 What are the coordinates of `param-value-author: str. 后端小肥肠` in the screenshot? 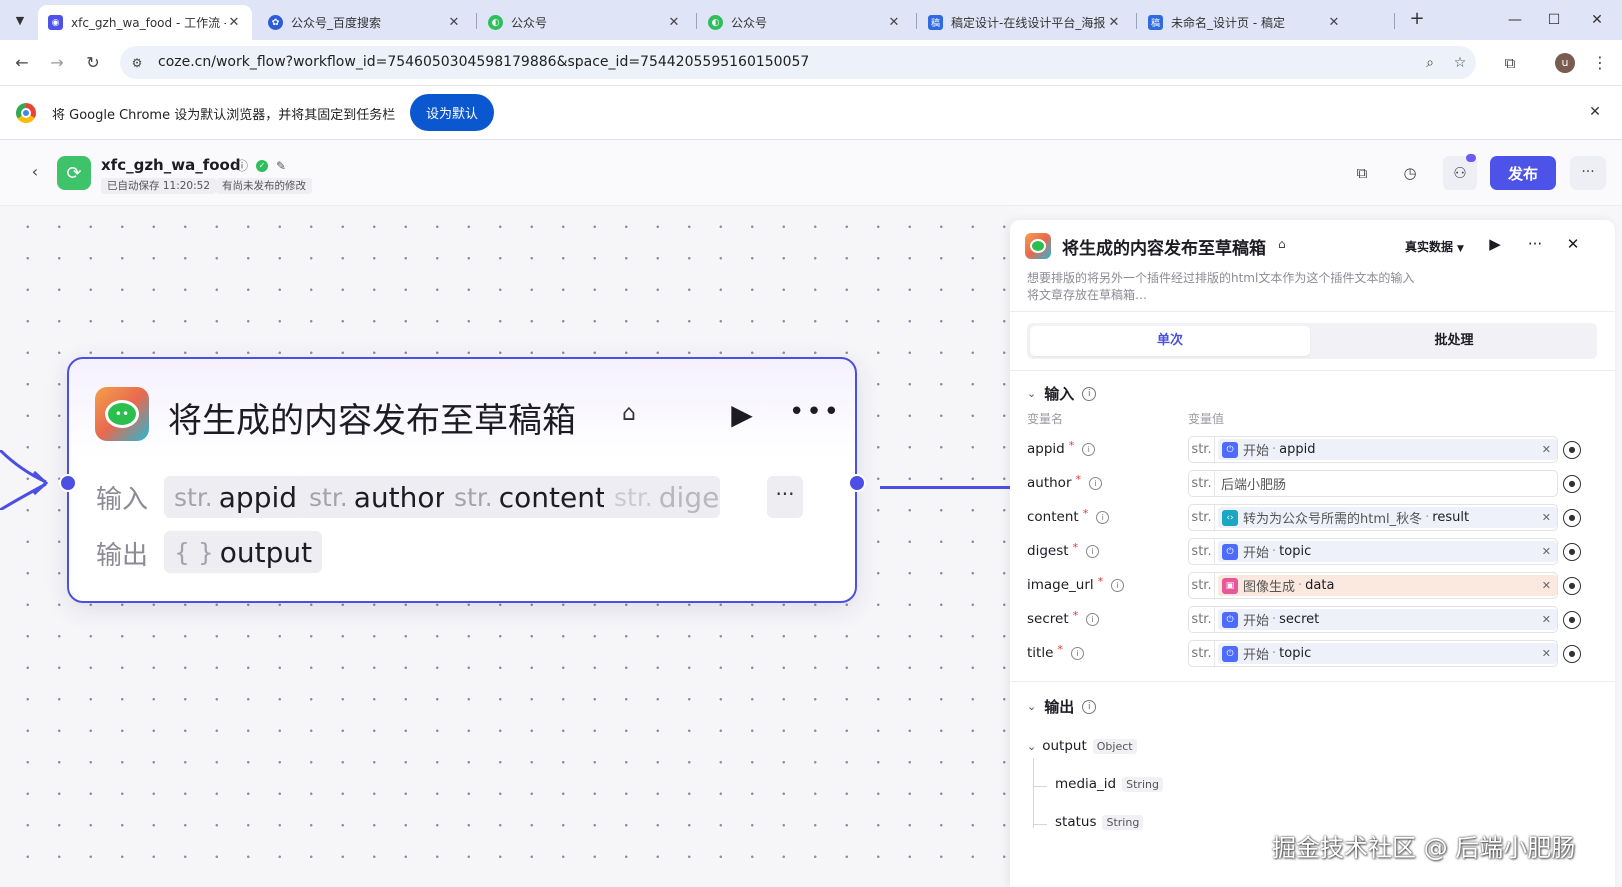 It's located at (1373, 483).